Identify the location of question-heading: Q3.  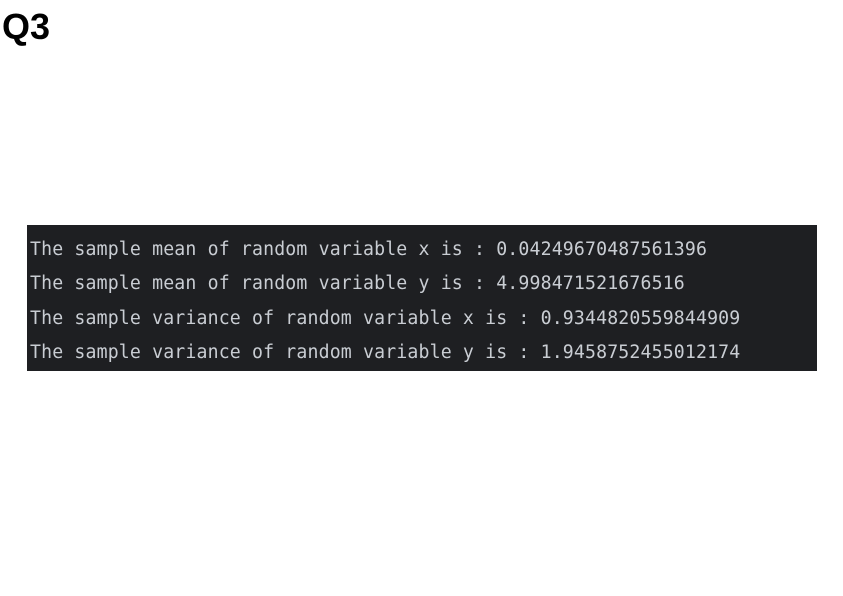
(26, 26).